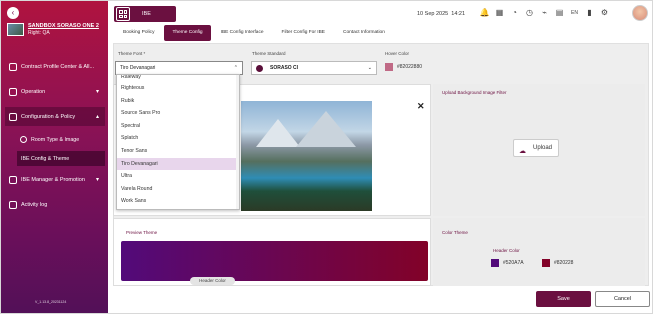 The image size is (653, 314). I want to click on sidebar-subitem-label: Room Type & Image, so click(55, 139).